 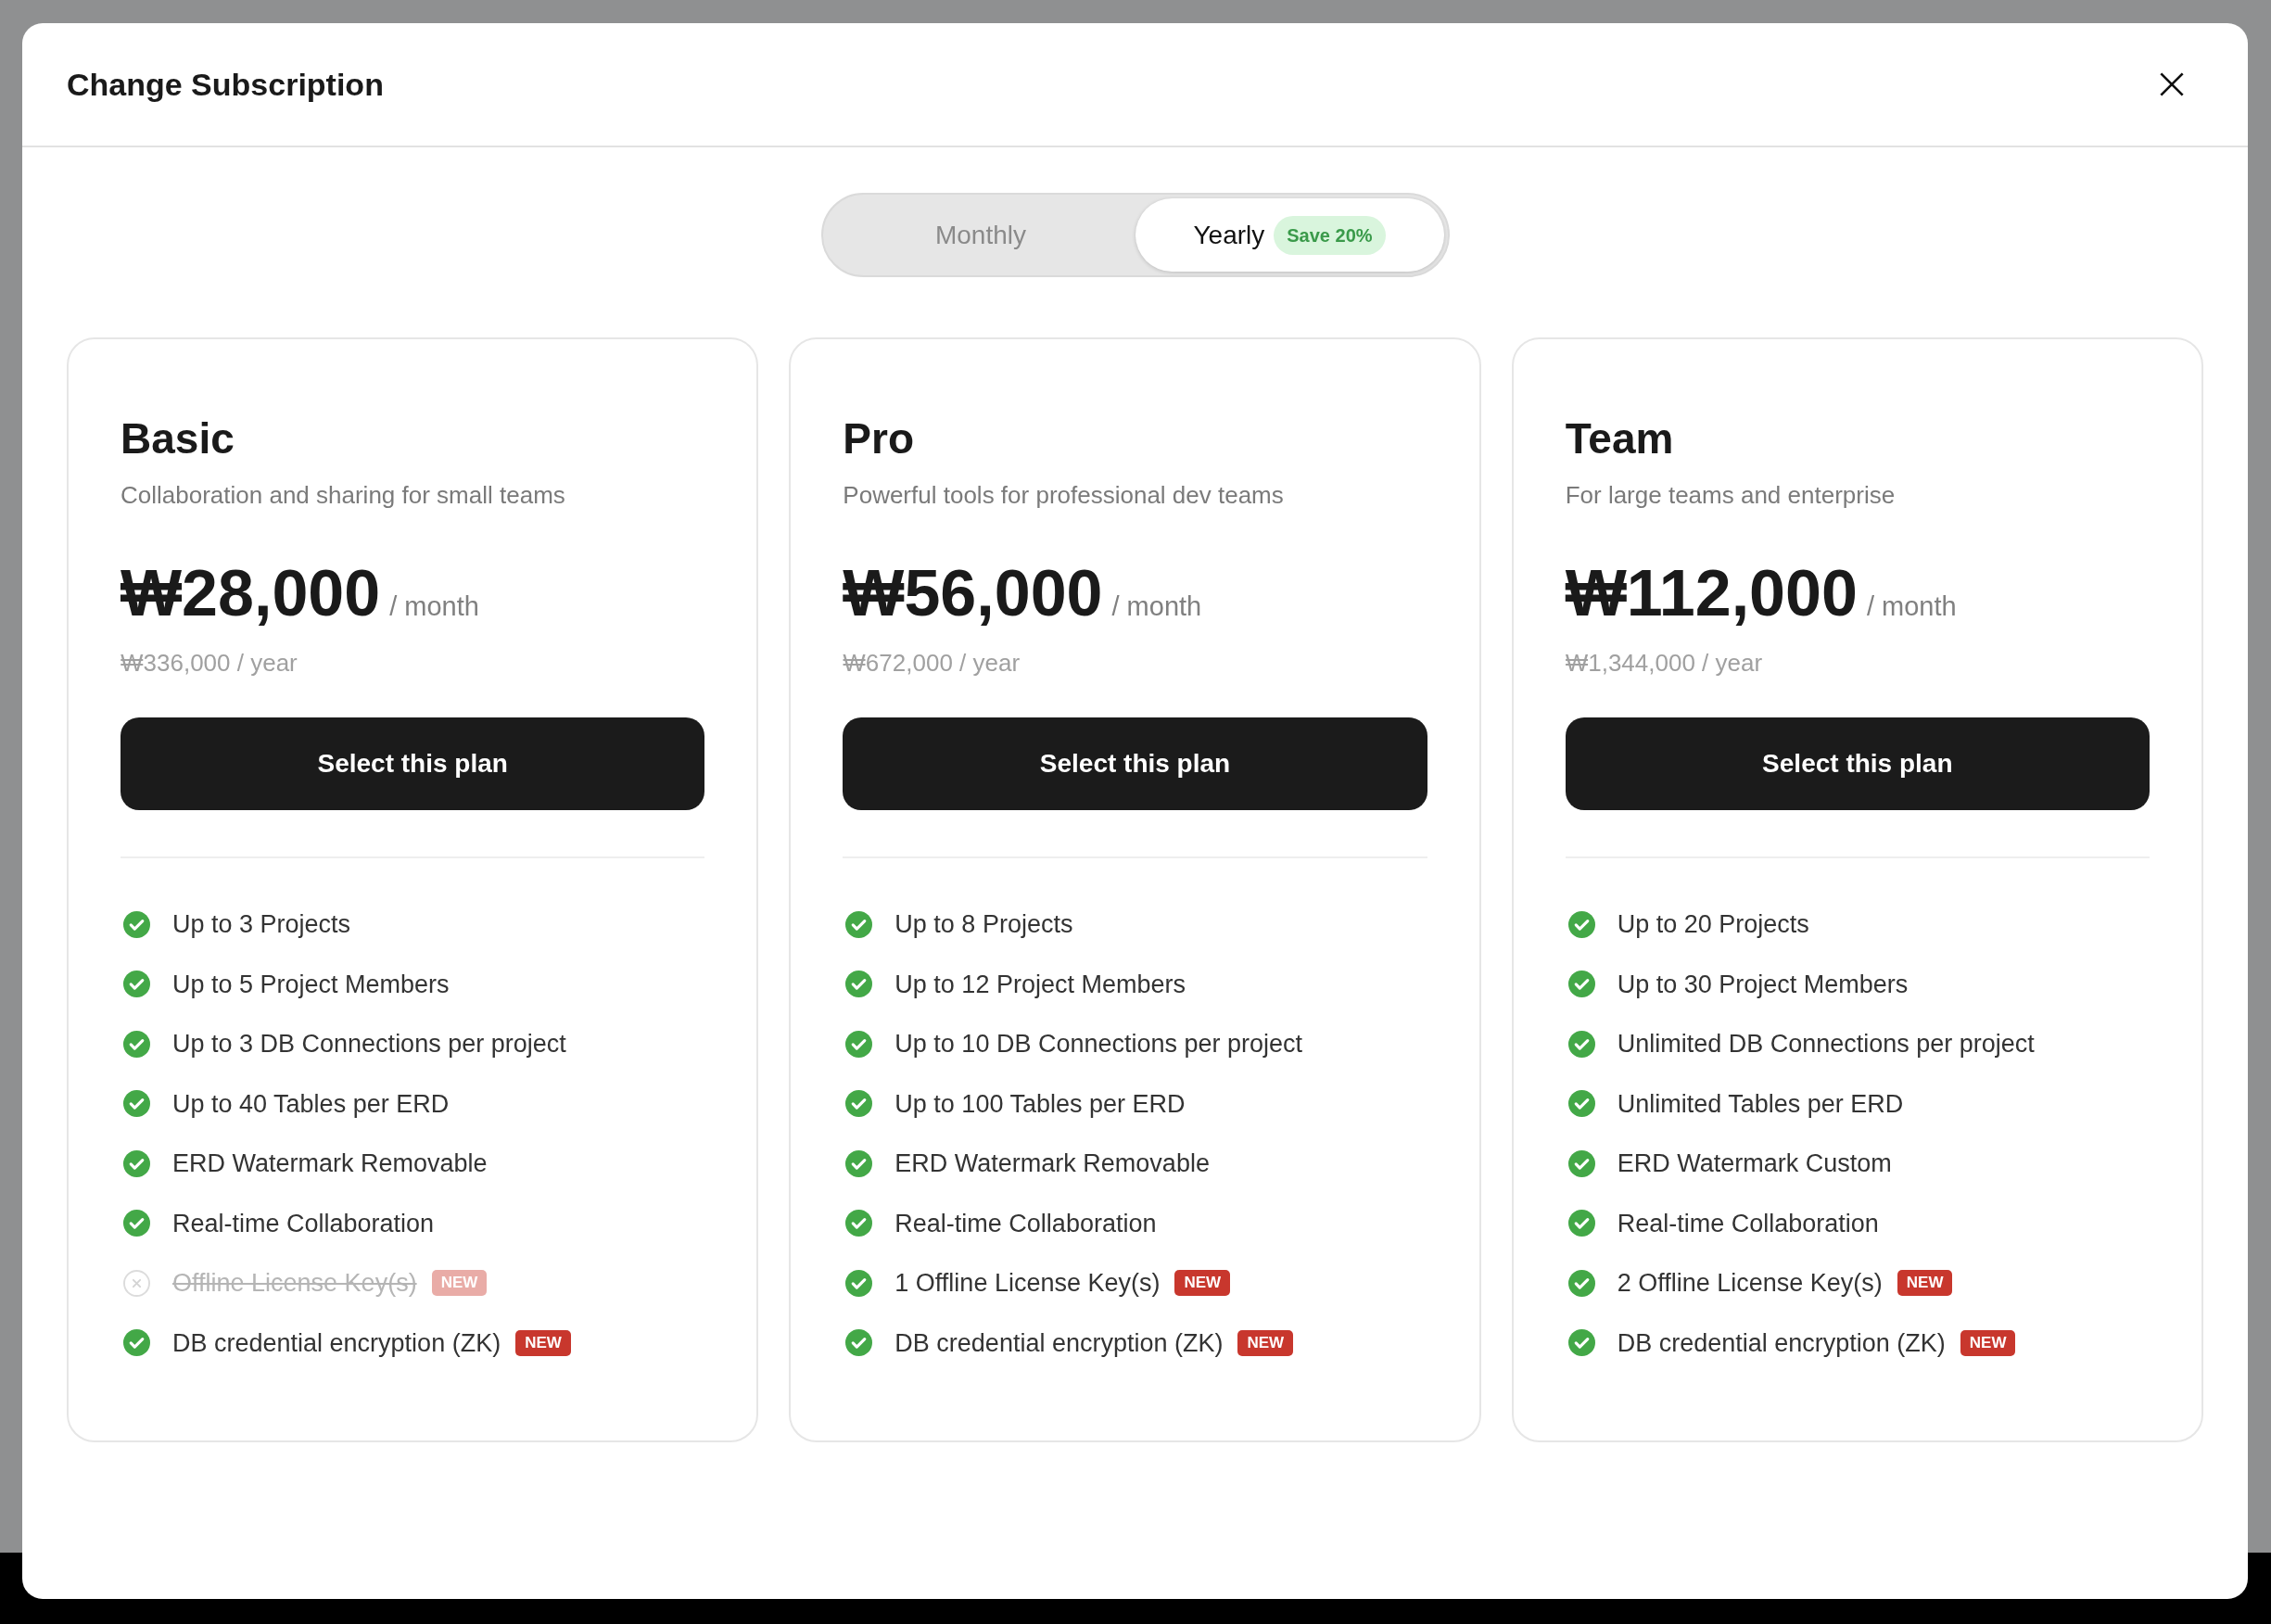 What do you see at coordinates (1040, 984) in the screenshot?
I see `feature-text: Up to 12 Project Members` at bounding box center [1040, 984].